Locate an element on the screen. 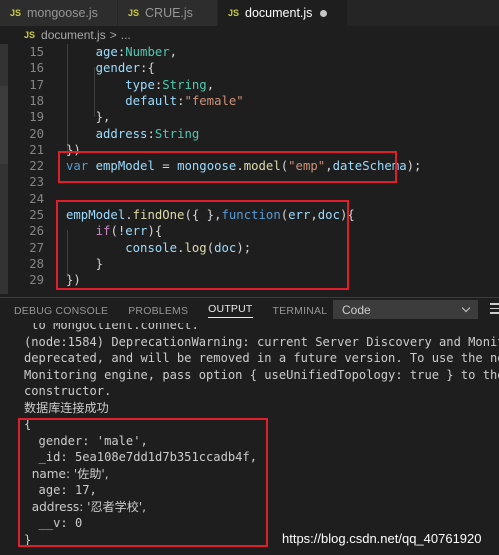 Image resolution: width=499 pixels, height=555 pixels. line-number: 28 is located at coordinates (36, 263).